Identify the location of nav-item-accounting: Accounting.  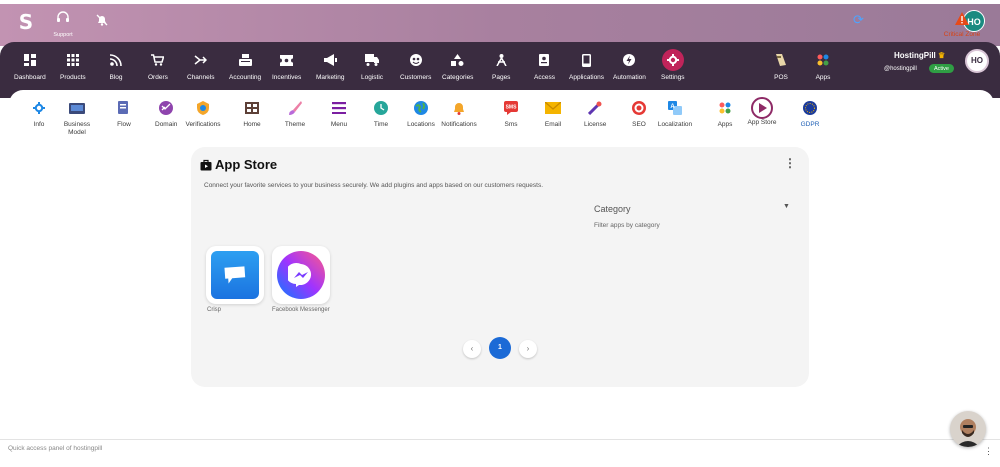
(245, 67).